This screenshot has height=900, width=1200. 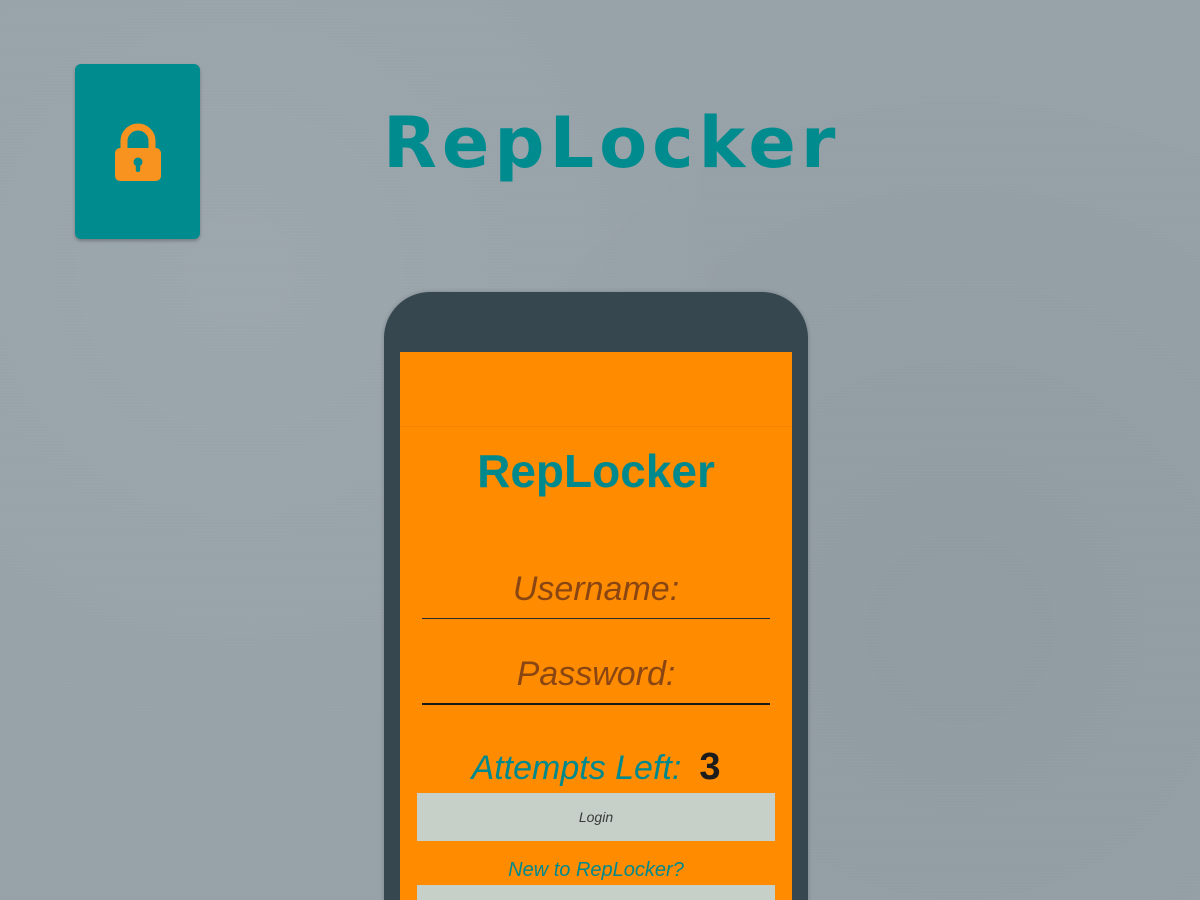 I want to click on padlock-icon, so click(x=137, y=152).